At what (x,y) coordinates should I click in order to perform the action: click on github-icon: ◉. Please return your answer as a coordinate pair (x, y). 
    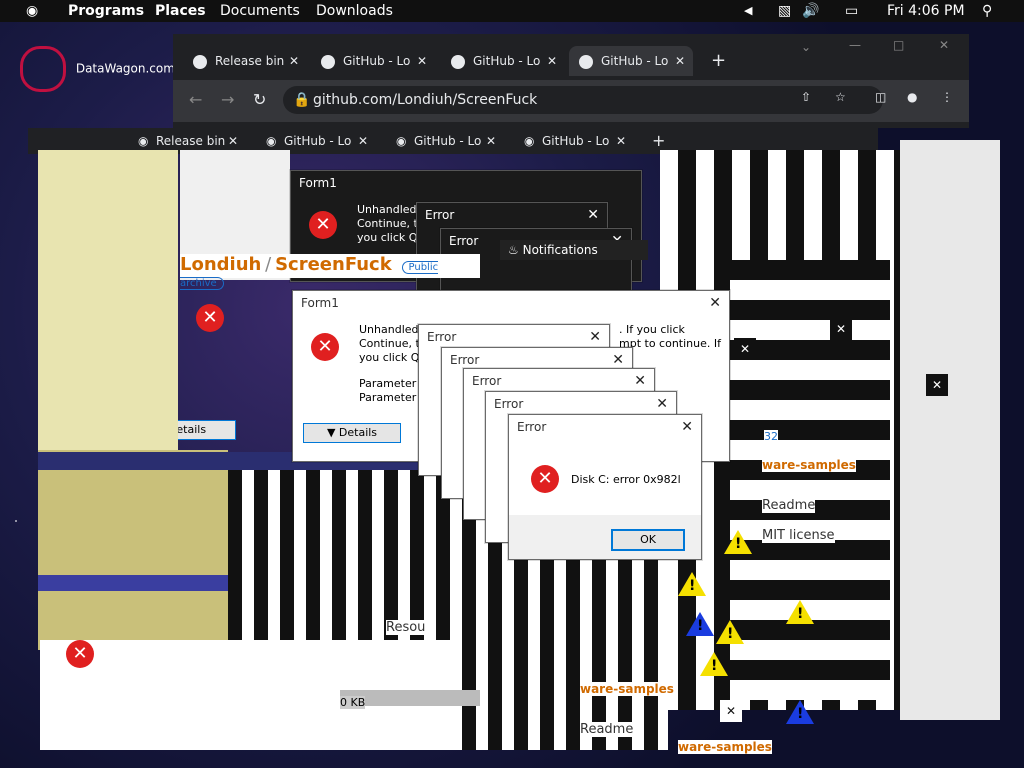
    Looking at the image, I should click on (529, 141).